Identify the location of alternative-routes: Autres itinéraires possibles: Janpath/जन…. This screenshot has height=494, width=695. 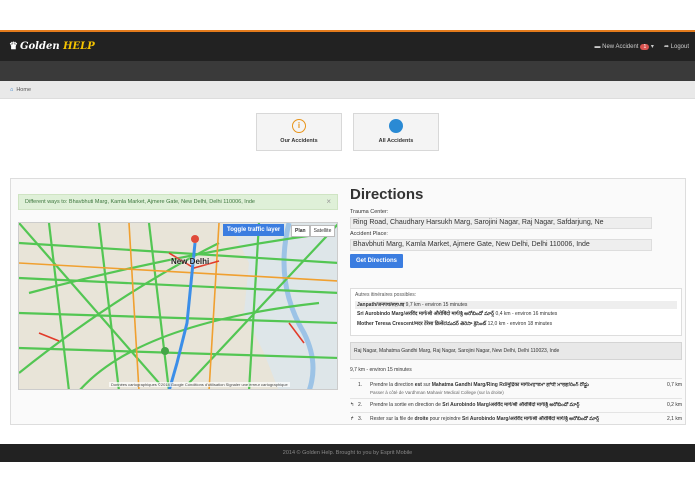
(516, 312).